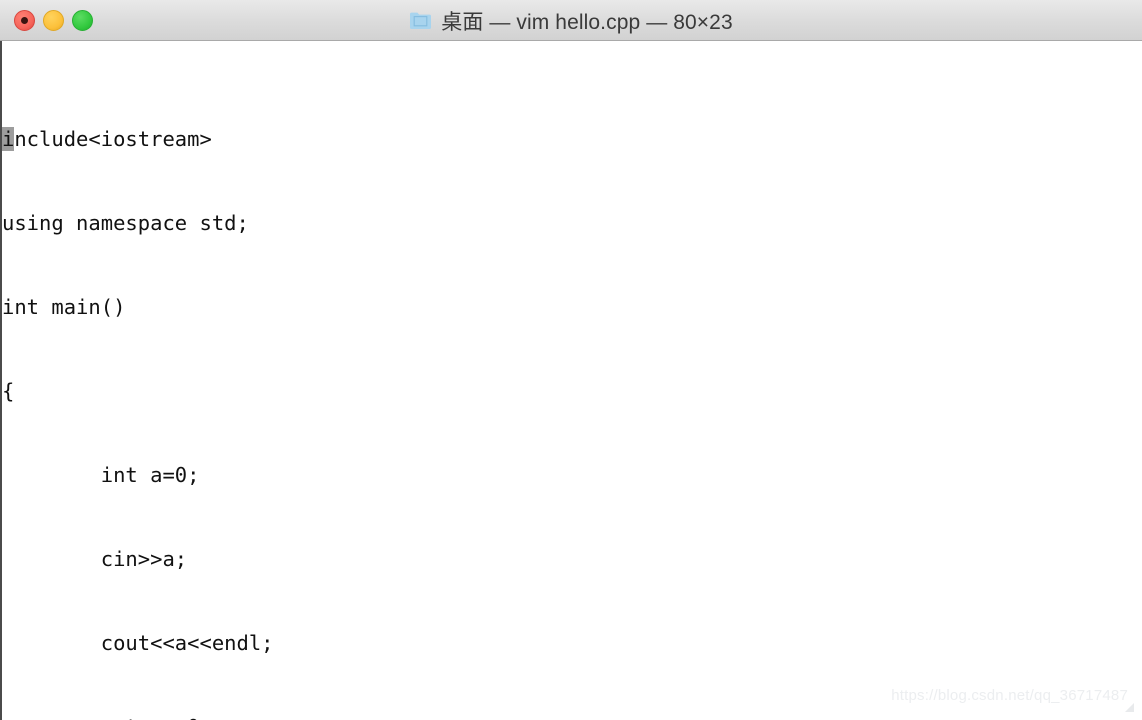  I want to click on window-titlebar: 桌面 — vim hello.cpp — 80×23, so click(571, 20).